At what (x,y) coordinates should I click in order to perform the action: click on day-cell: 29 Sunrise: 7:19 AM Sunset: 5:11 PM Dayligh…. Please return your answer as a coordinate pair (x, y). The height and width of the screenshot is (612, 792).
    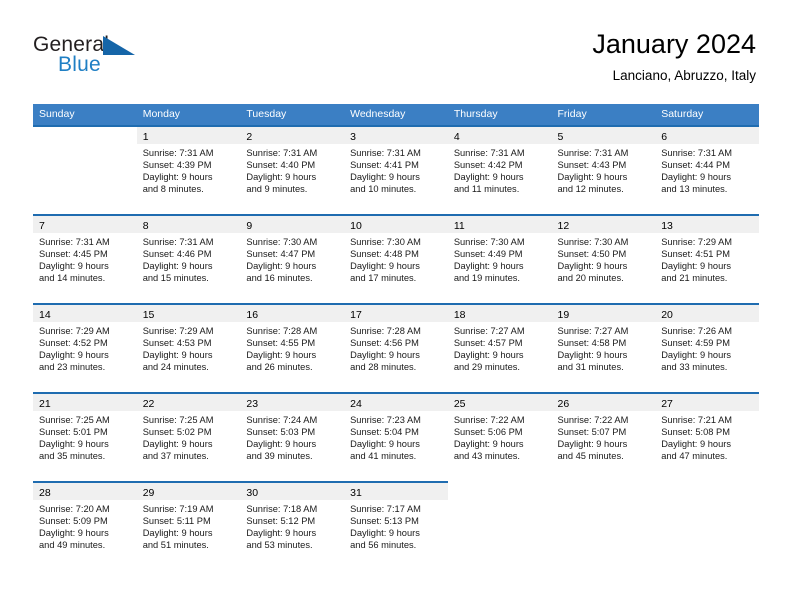
    Looking at the image, I should click on (188, 526).